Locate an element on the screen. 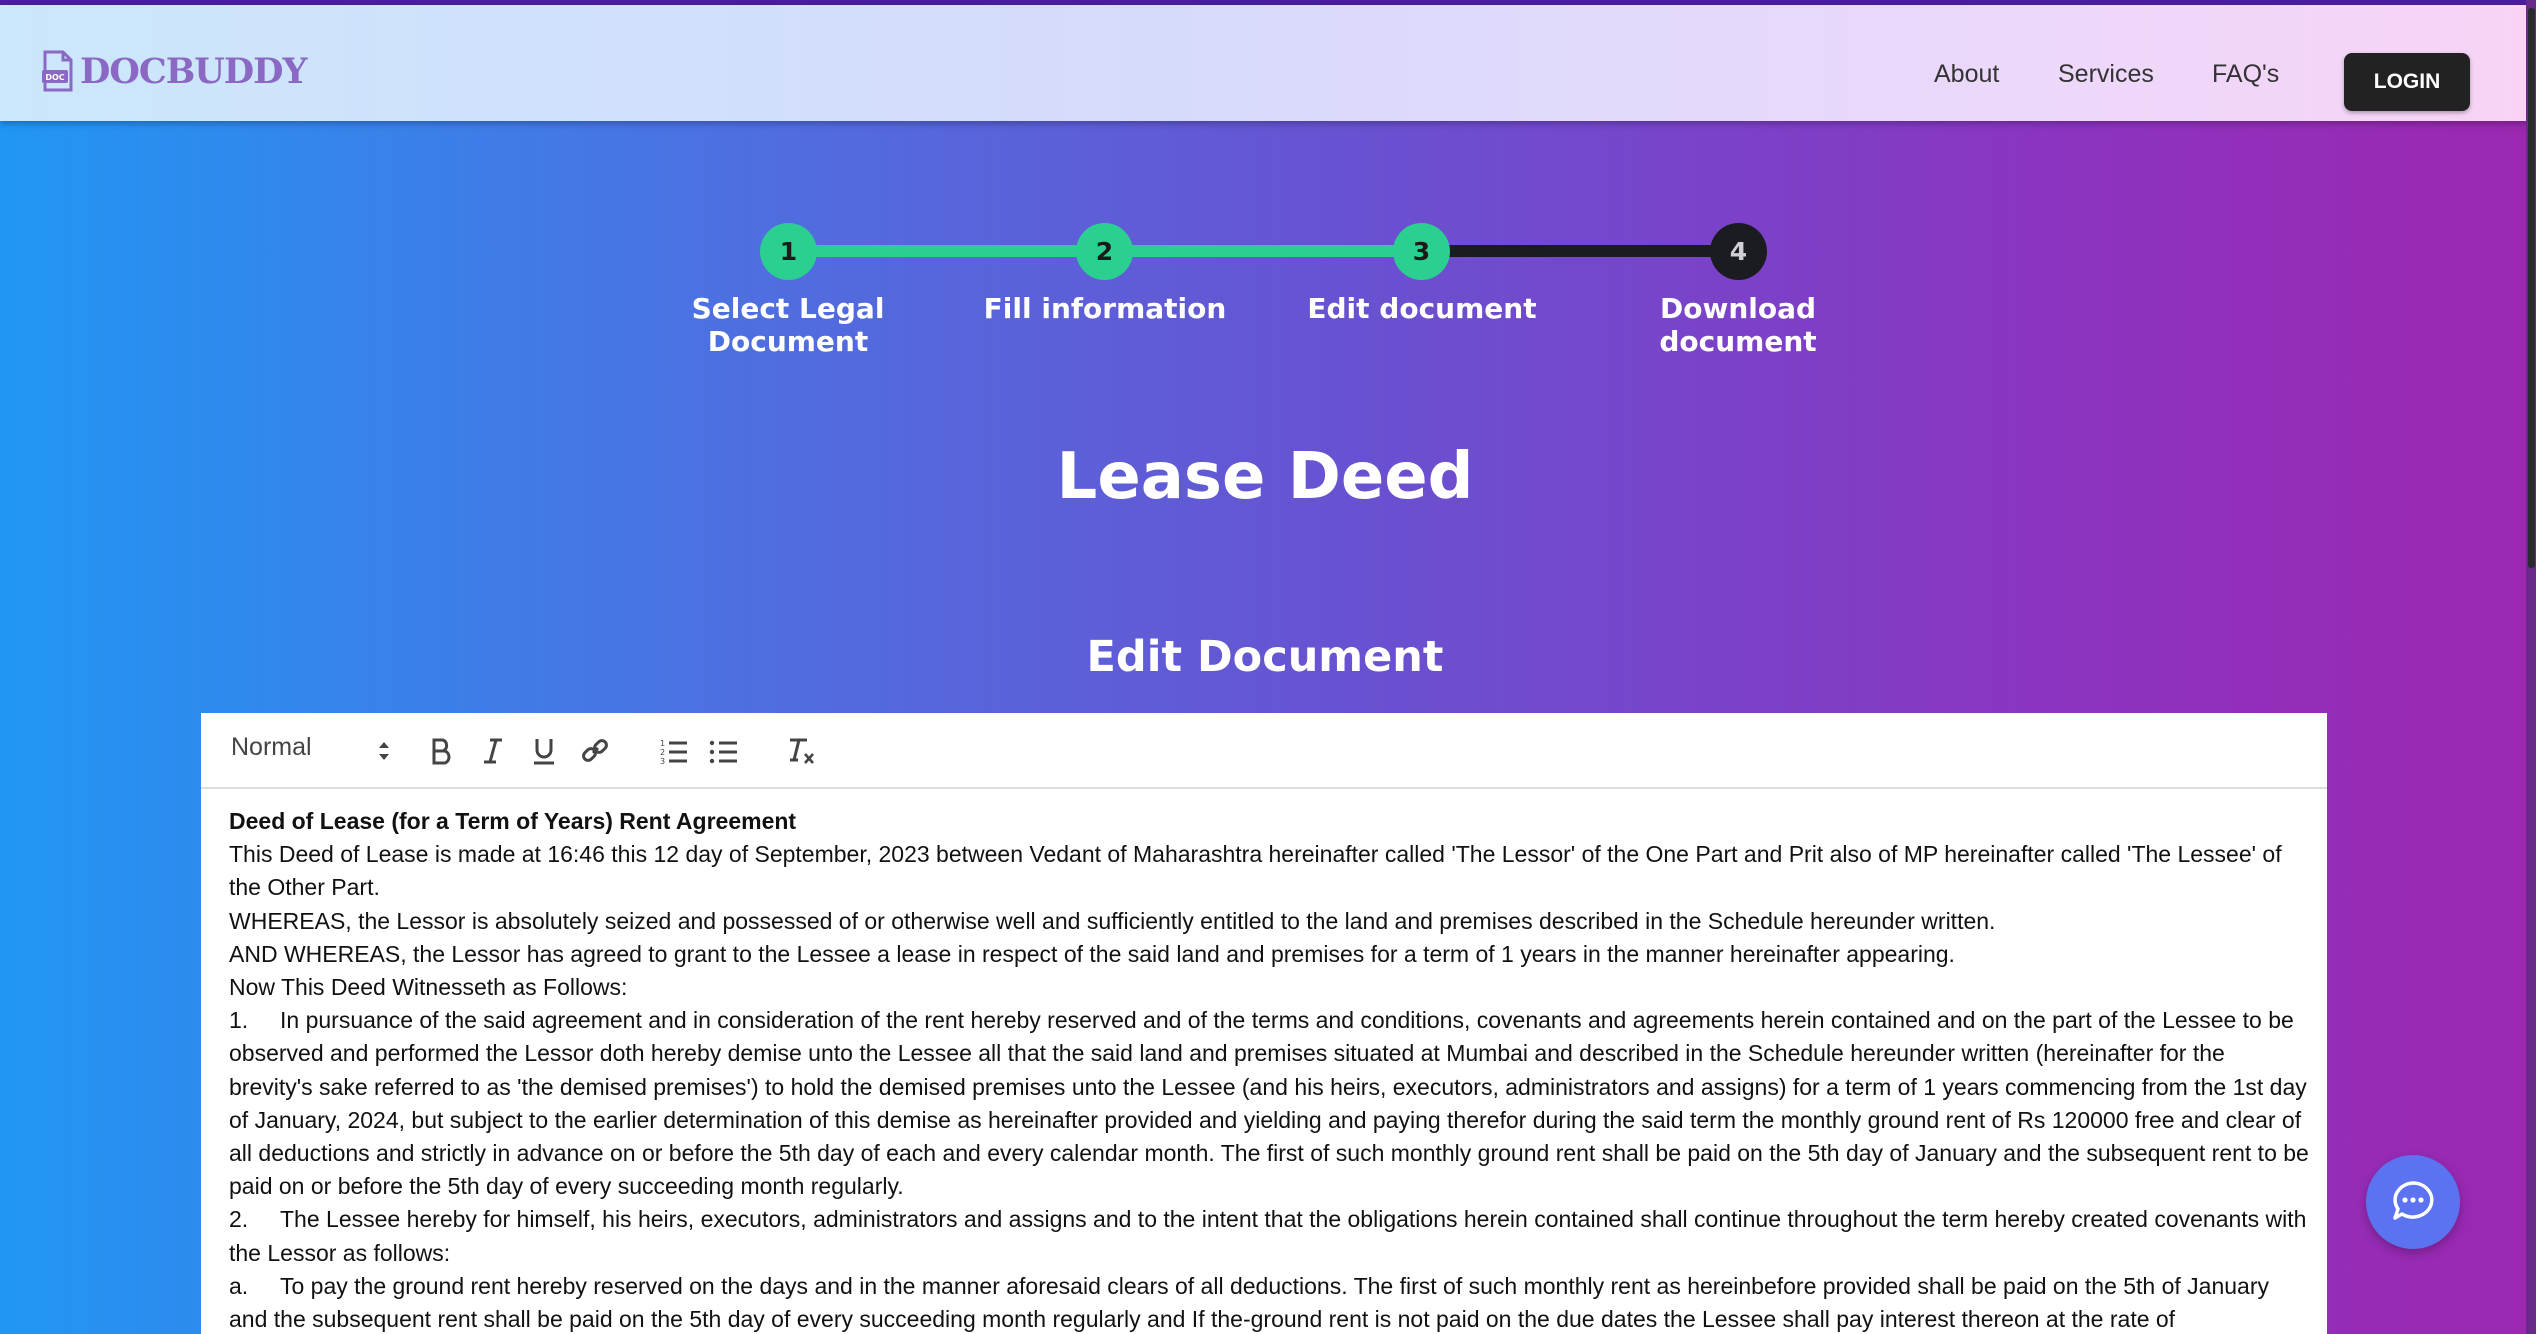 The image size is (2536, 1334). bold-icon is located at coordinates (442, 751).